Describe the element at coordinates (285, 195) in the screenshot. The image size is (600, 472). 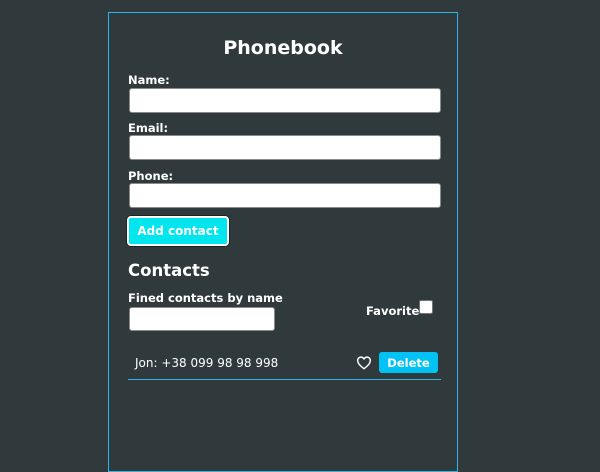
I see `phone-input` at that location.